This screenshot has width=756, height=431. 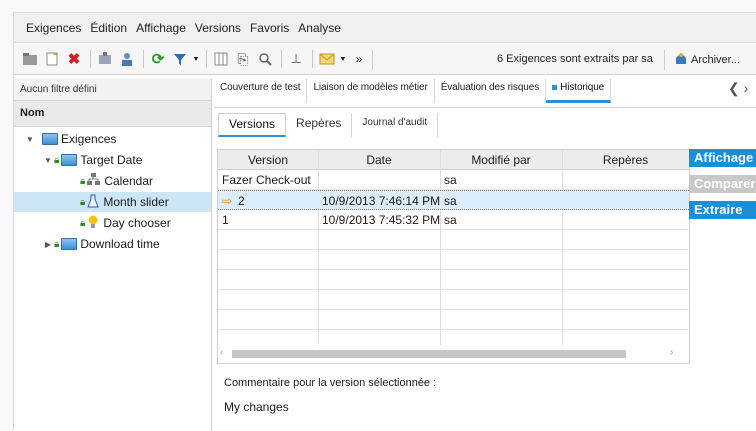 I want to click on tab-evaluation: Évaluation des risques, so click(x=491, y=91).